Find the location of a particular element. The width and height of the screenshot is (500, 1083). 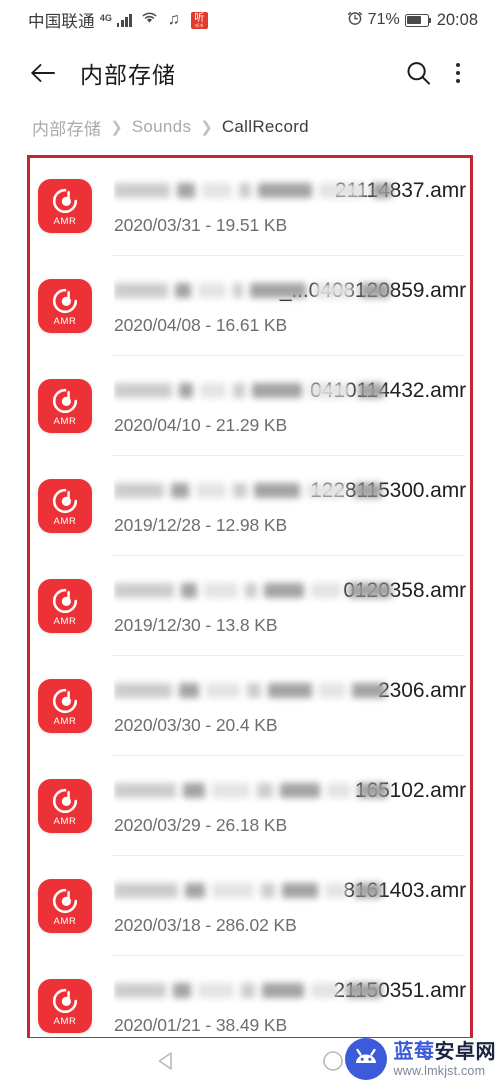

file-name-line: 21150351.amr is located at coordinates (290, 991).